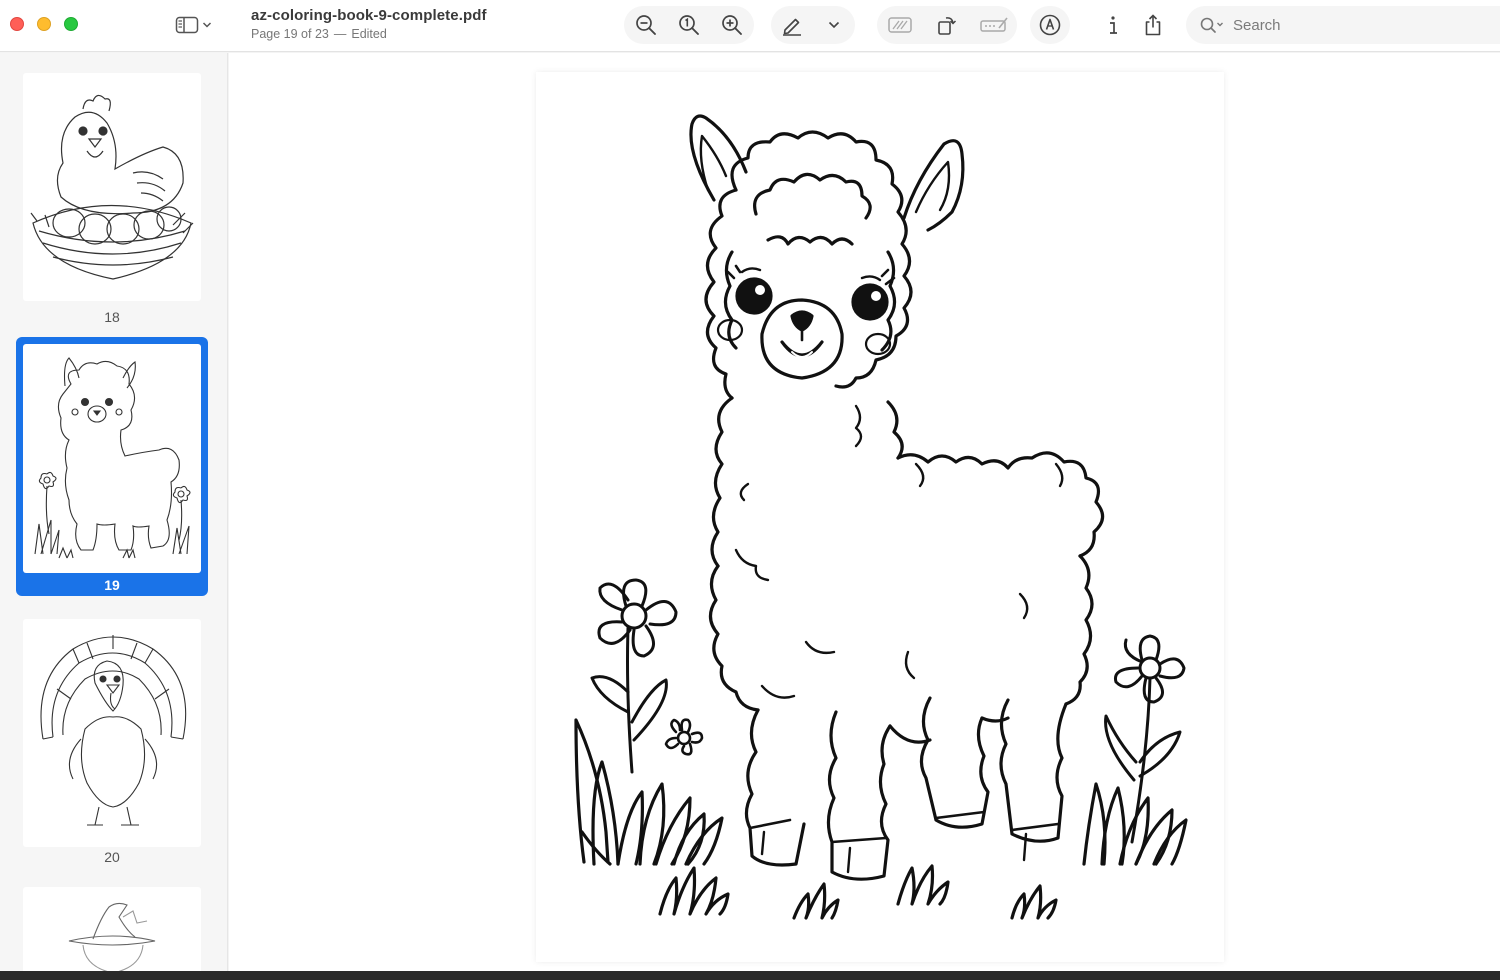  What do you see at coordinates (187, 25) in the screenshot?
I see `sidebar-icon` at bounding box center [187, 25].